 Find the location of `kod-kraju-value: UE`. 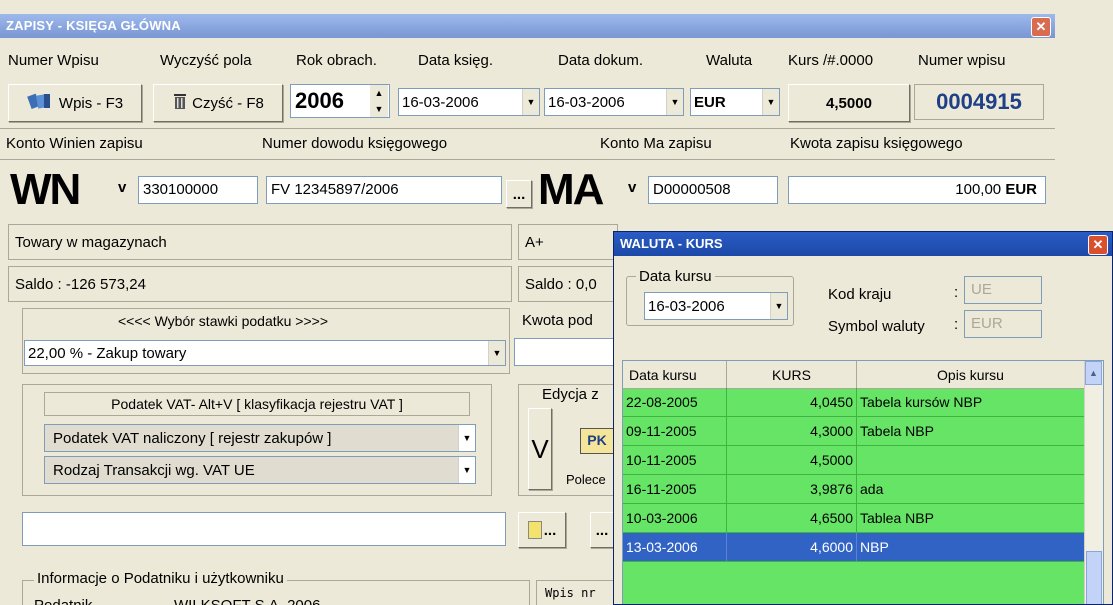

kod-kraju-value: UE is located at coordinates (981, 289).